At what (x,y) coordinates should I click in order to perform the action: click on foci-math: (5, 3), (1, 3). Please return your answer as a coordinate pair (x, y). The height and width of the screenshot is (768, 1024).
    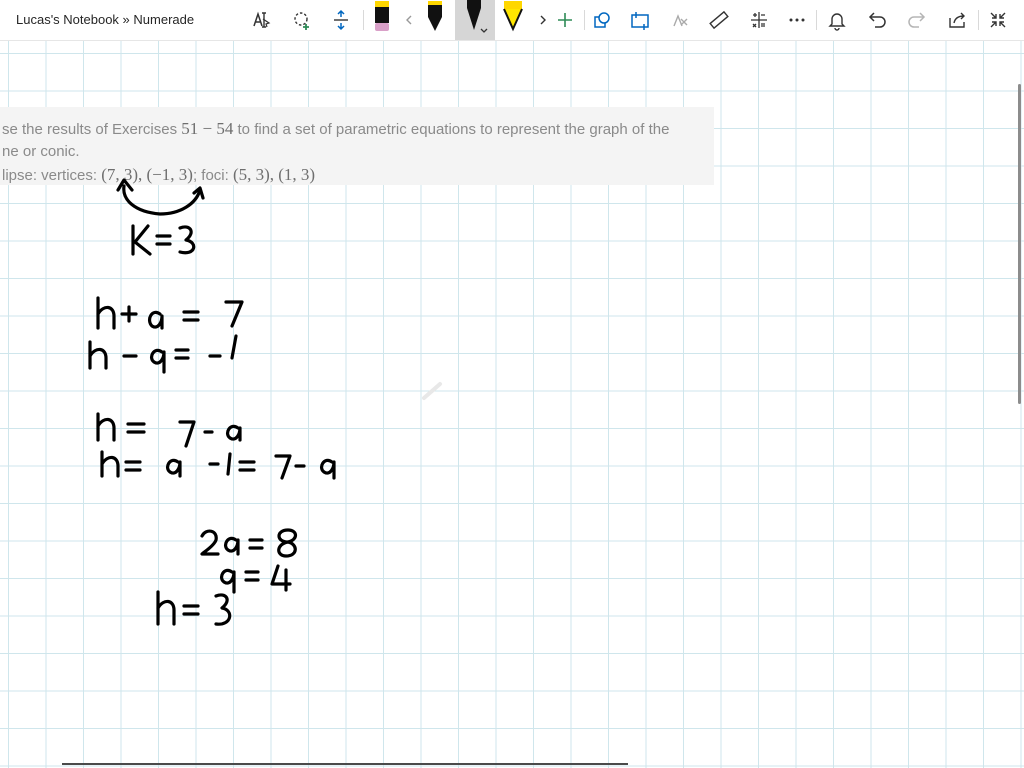
    Looking at the image, I should click on (274, 174).